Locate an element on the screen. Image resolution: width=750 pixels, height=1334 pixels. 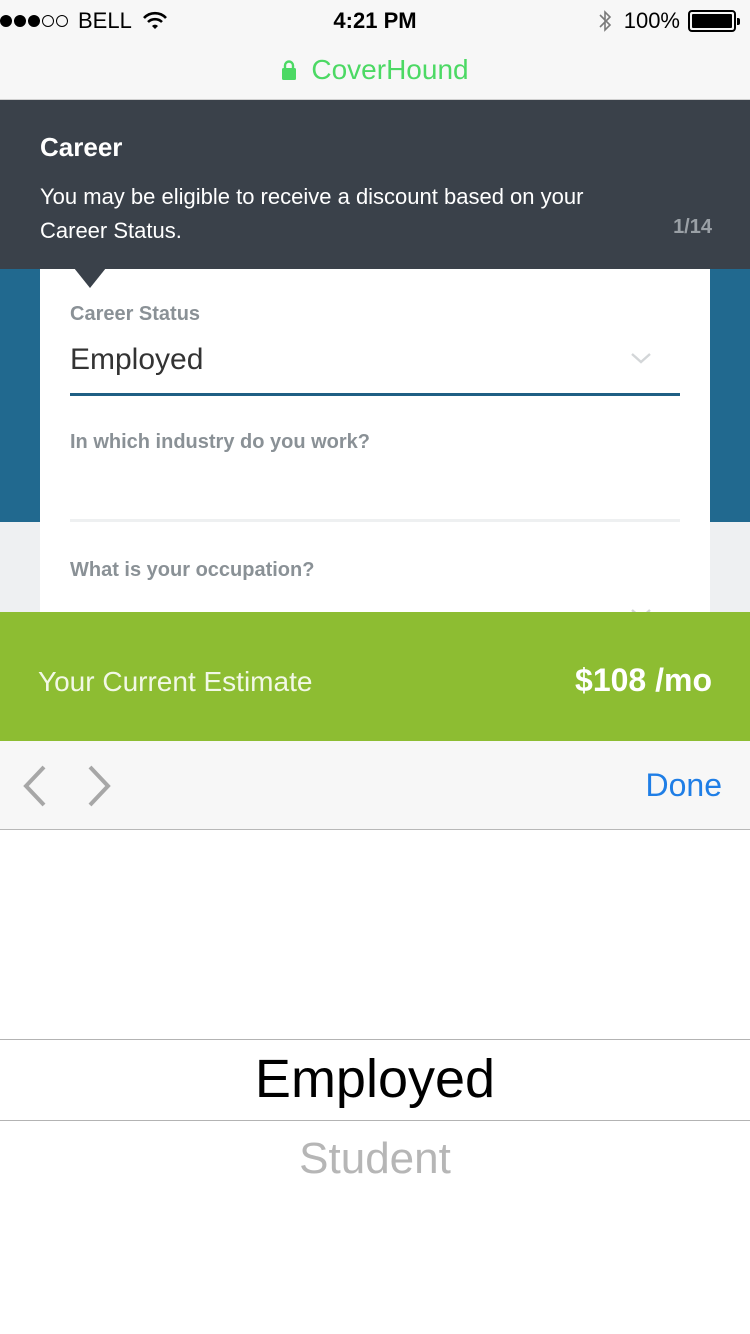
keyboard-accessory-bar: Done is located at coordinates (375, 785).